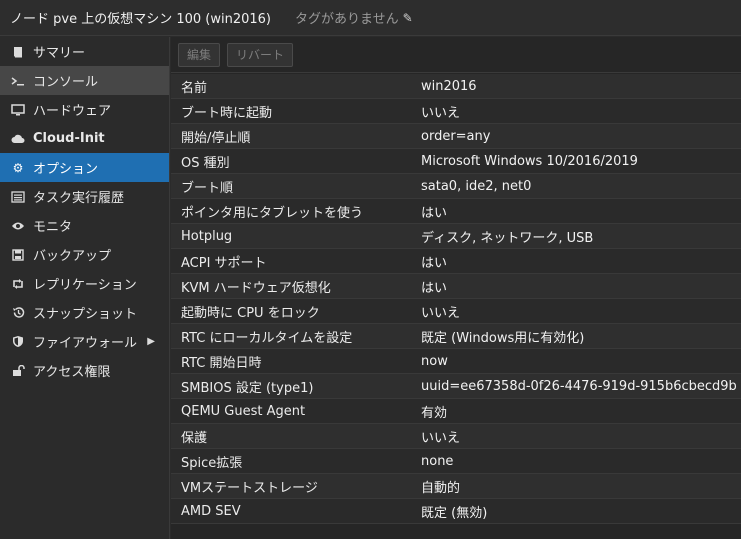 The image size is (741, 539). Describe the element at coordinates (456, 461) in the screenshot. I see `option-row-spice: Spice拡張 none` at that location.